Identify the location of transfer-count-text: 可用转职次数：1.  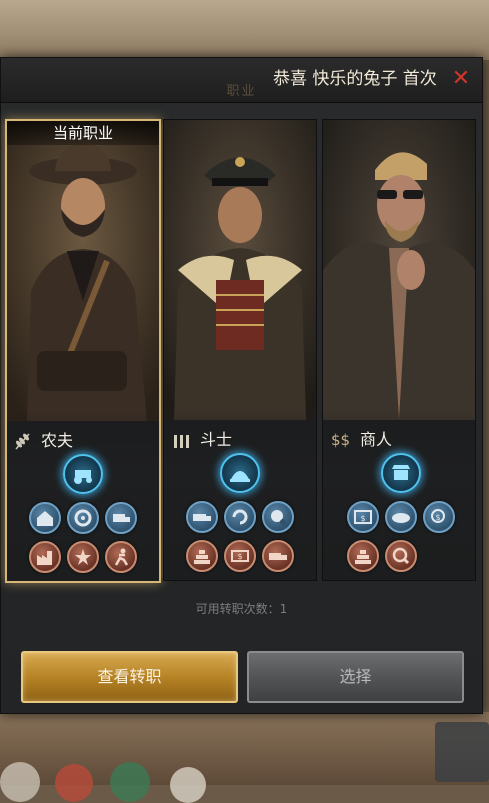
(241, 609).